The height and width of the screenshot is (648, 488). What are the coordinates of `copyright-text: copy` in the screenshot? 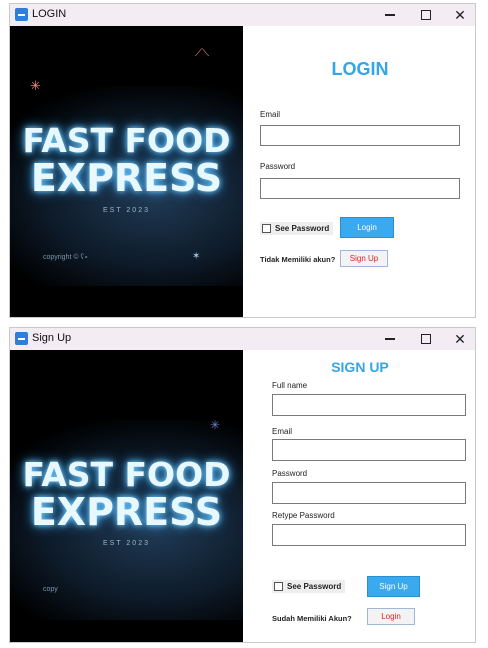 It's located at (50, 589).